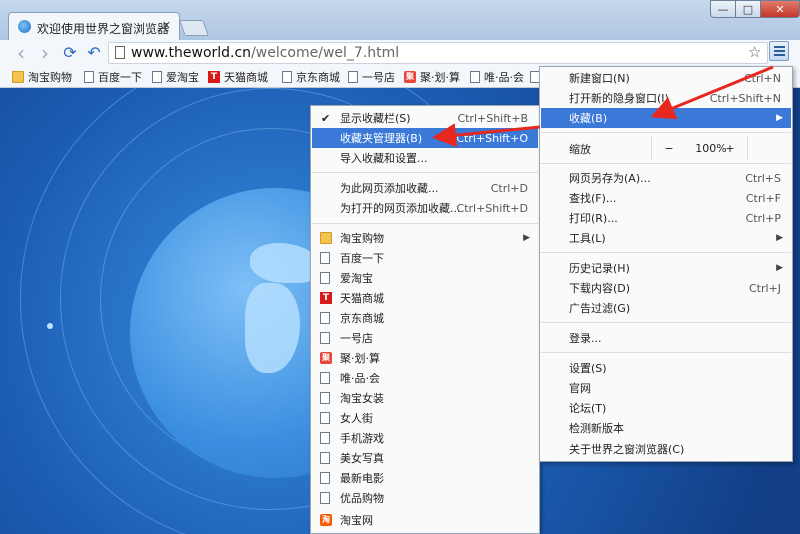 The width and height of the screenshot is (800, 534). I want to click on zoom-row: 缩放 − 100% +, so click(666, 148).